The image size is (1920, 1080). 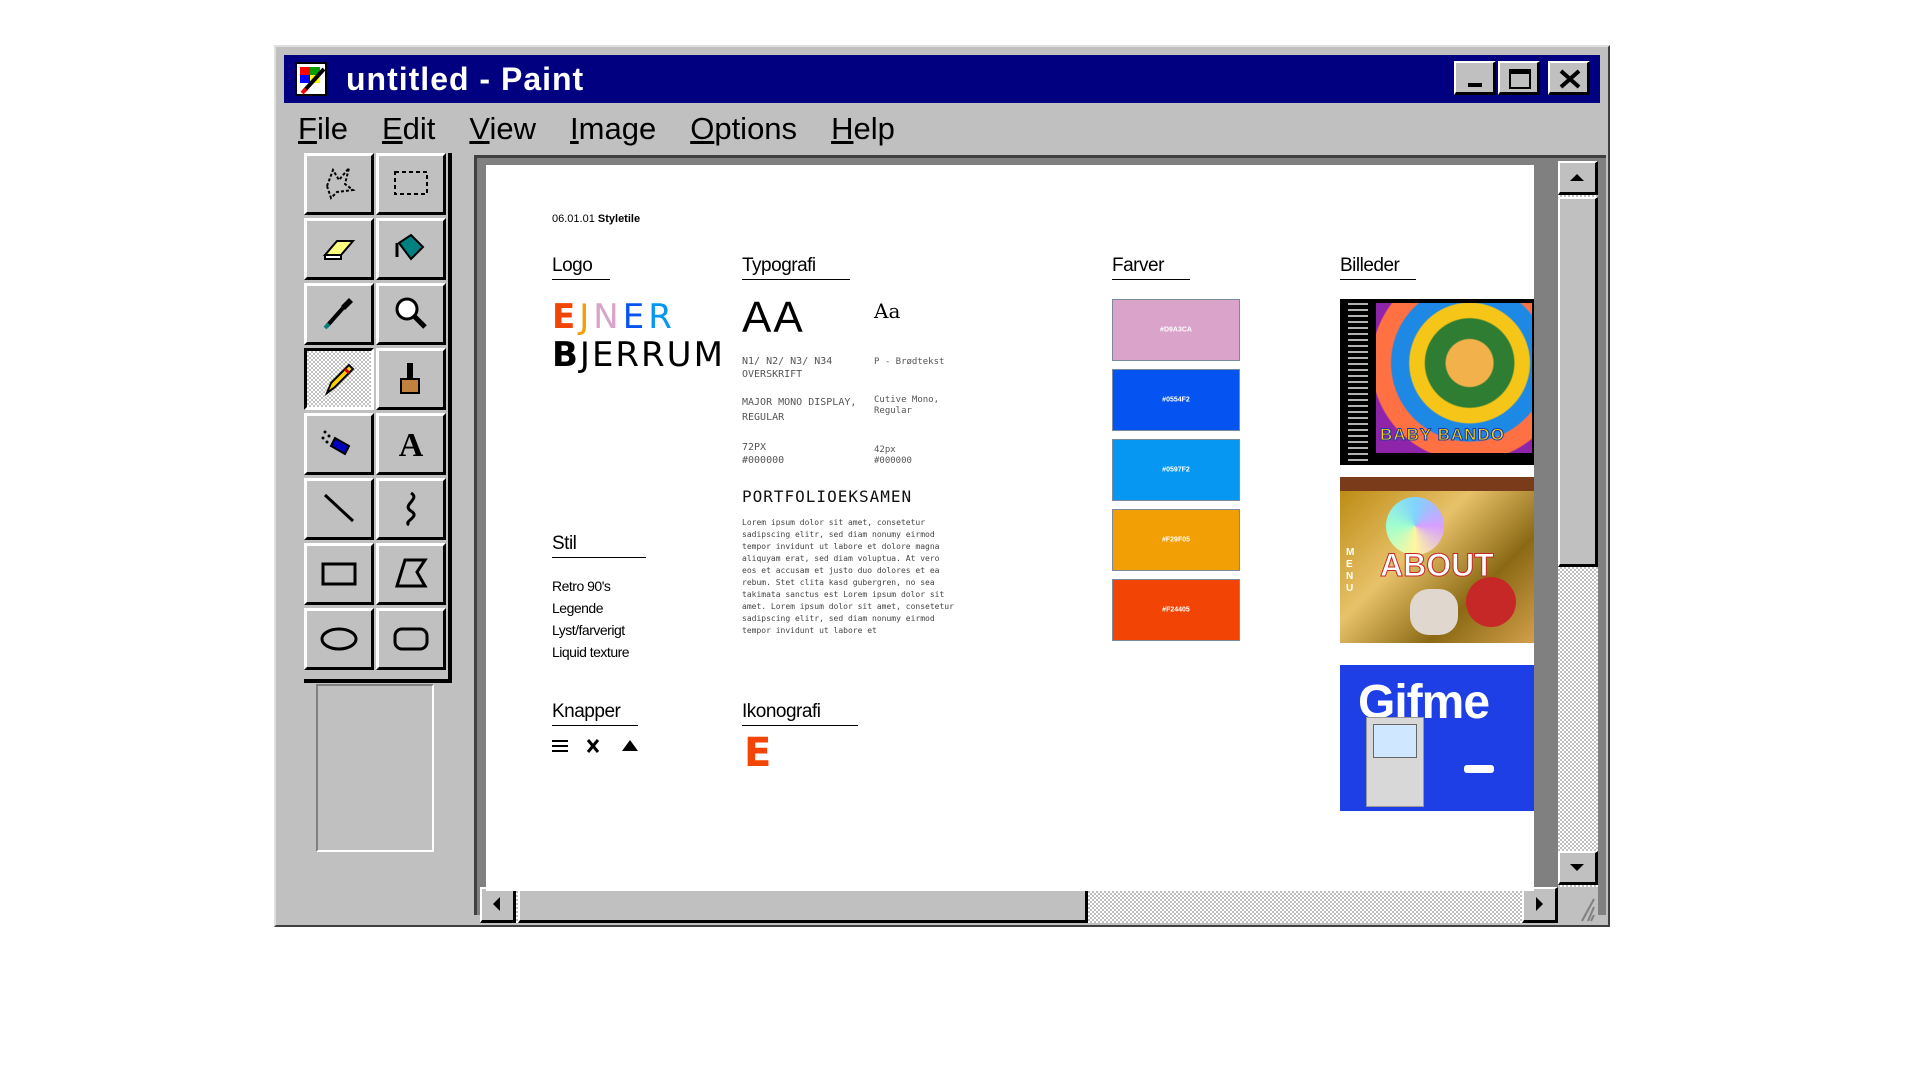 I want to click on tool-polygon, so click(x=411, y=574).